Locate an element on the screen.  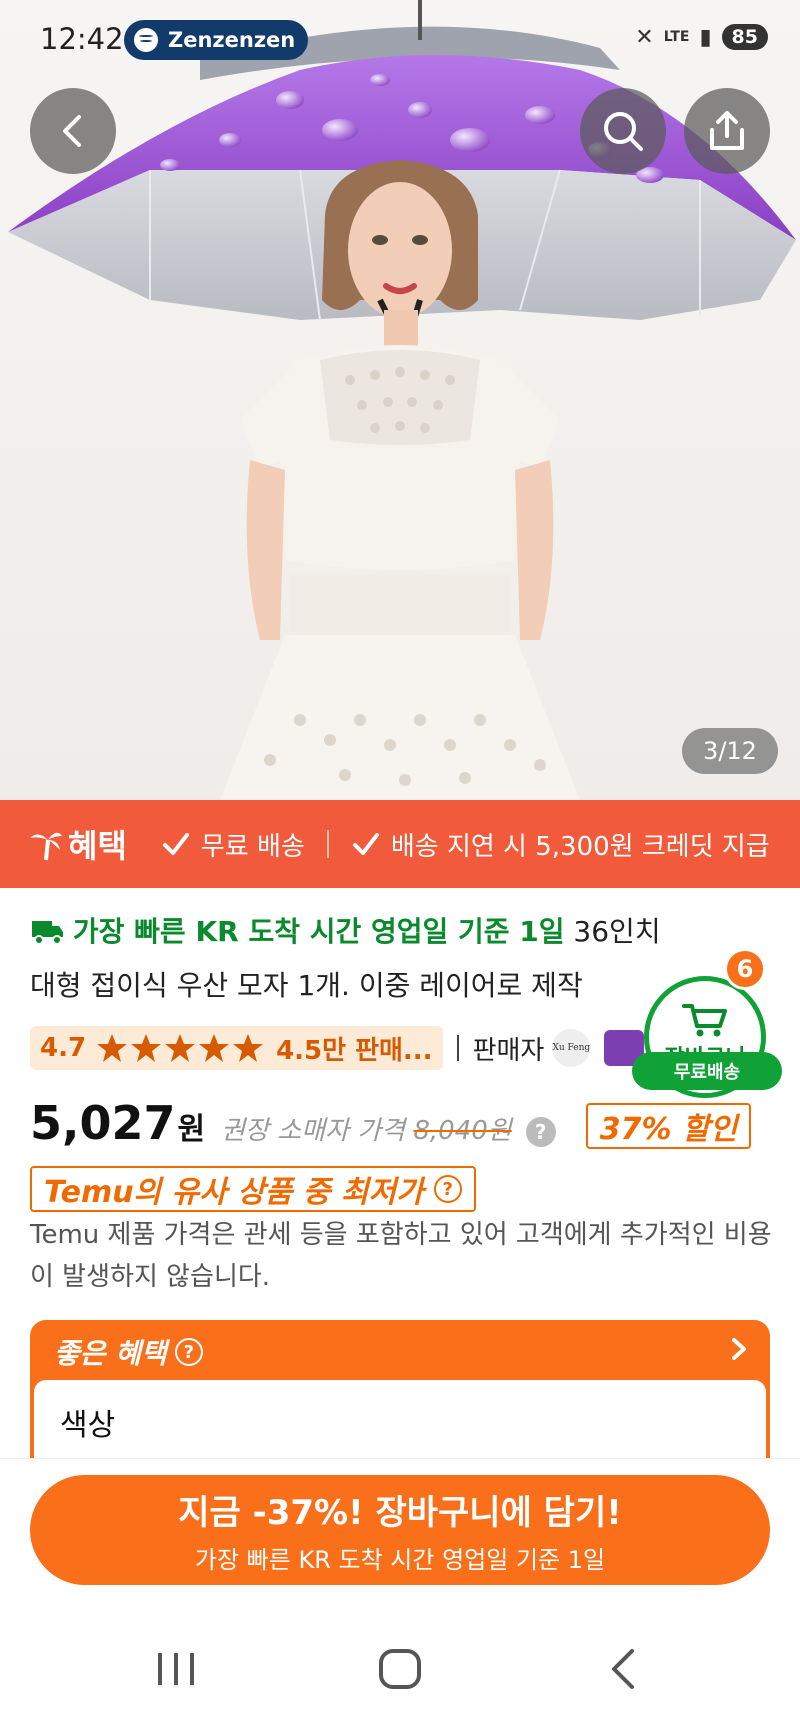
search-icon is located at coordinates (623, 131).